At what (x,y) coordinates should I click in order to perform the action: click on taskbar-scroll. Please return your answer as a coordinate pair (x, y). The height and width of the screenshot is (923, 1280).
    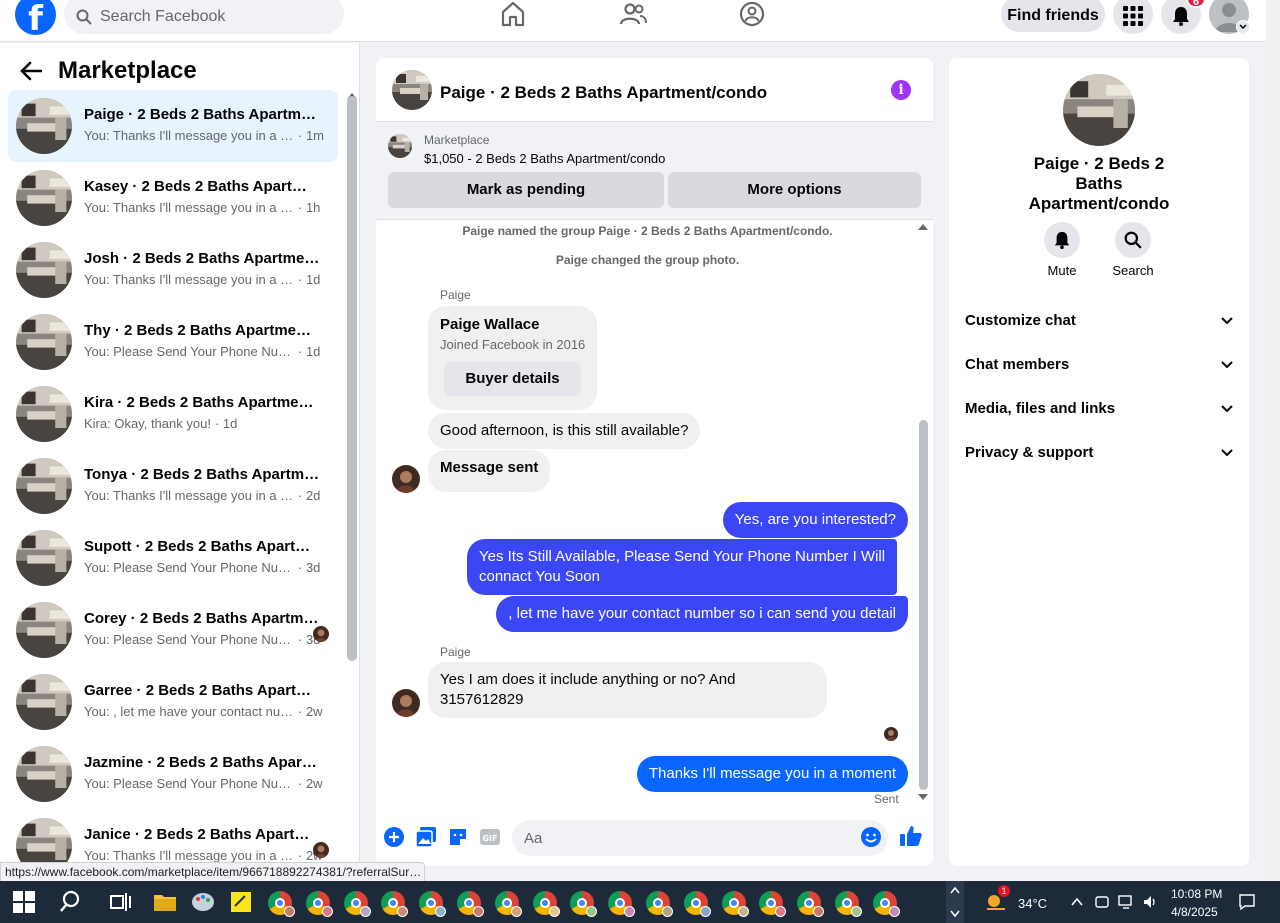
    Looking at the image, I should click on (955, 902).